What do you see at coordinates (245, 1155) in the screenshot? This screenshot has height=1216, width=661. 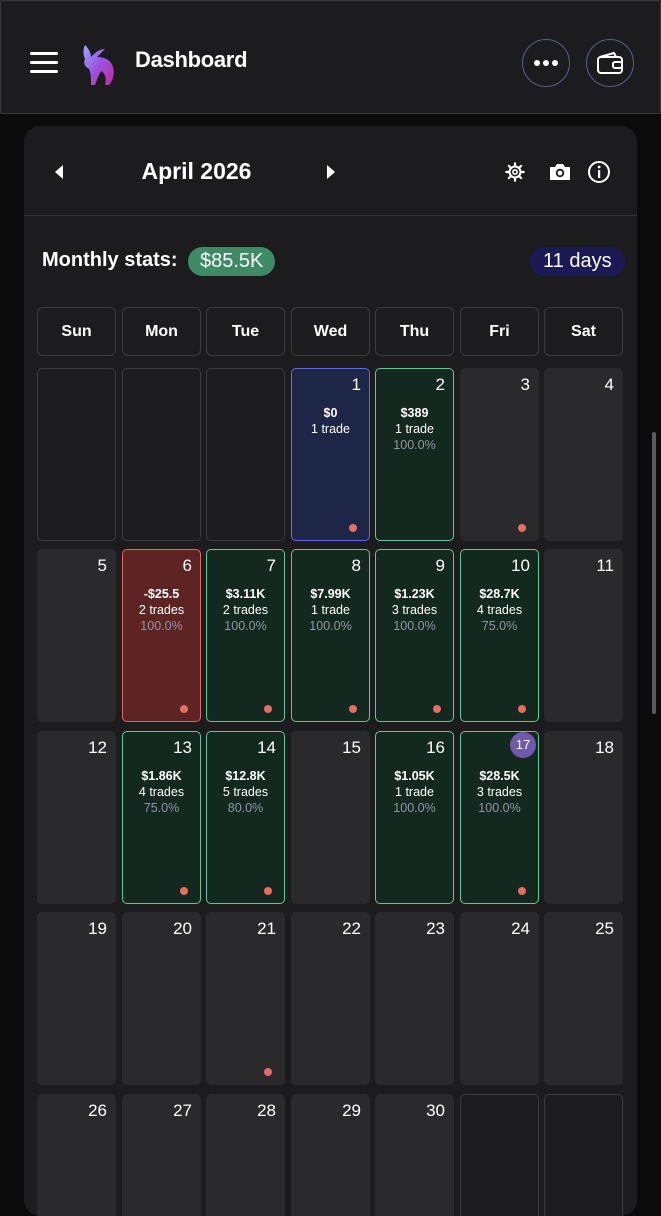 I see `day-cell-28: 28` at bounding box center [245, 1155].